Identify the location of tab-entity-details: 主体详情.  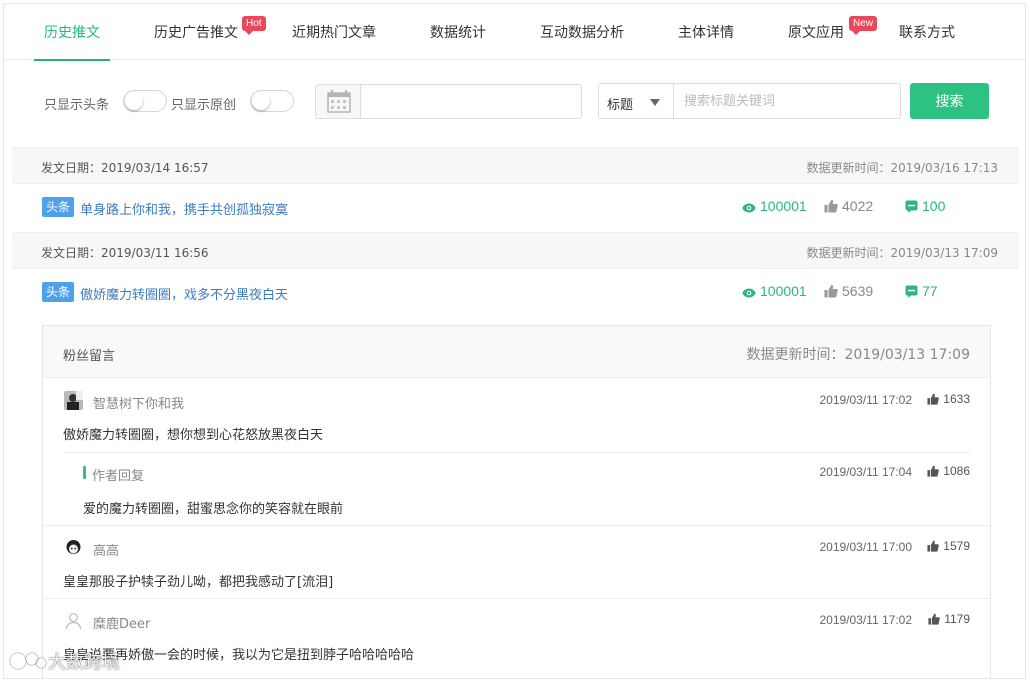
(706, 32).